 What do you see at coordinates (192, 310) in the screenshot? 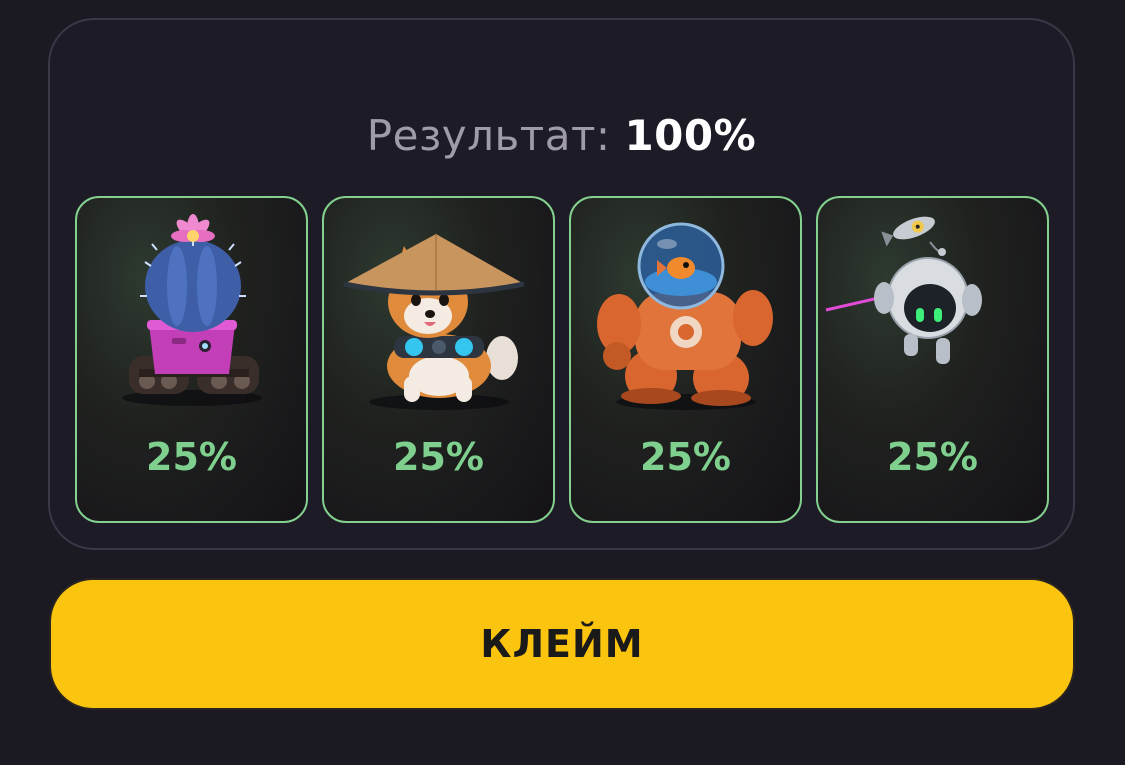
I see `cactus-robot-icon` at bounding box center [192, 310].